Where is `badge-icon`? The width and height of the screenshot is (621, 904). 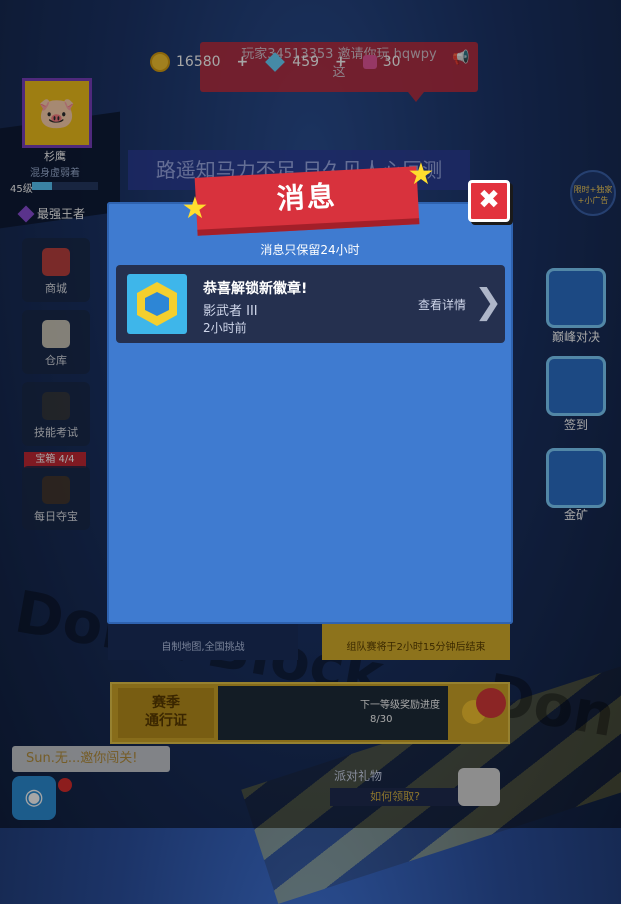 badge-icon is located at coordinates (157, 304).